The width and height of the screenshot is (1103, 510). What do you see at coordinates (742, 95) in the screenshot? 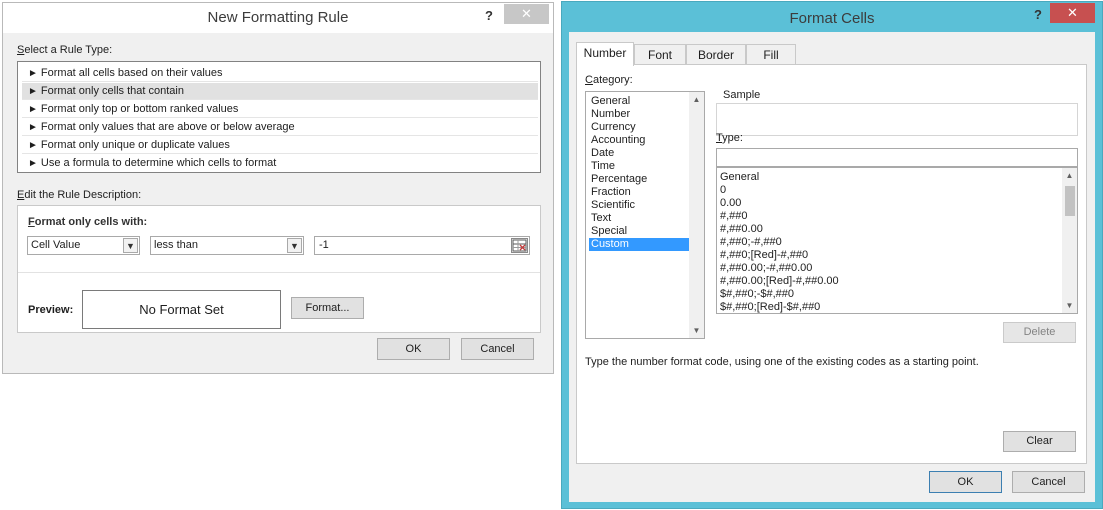
I see `sample-label: Sample` at bounding box center [742, 95].